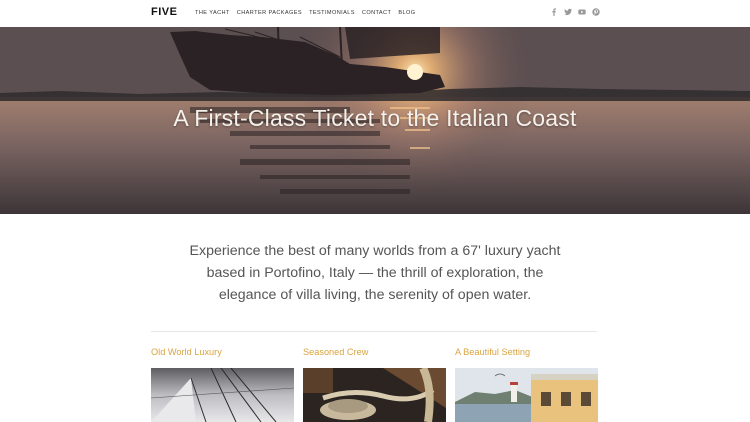  What do you see at coordinates (269, 13) in the screenshot?
I see `nav-item-charter-packages: CHARTER PACKAGES` at bounding box center [269, 13].